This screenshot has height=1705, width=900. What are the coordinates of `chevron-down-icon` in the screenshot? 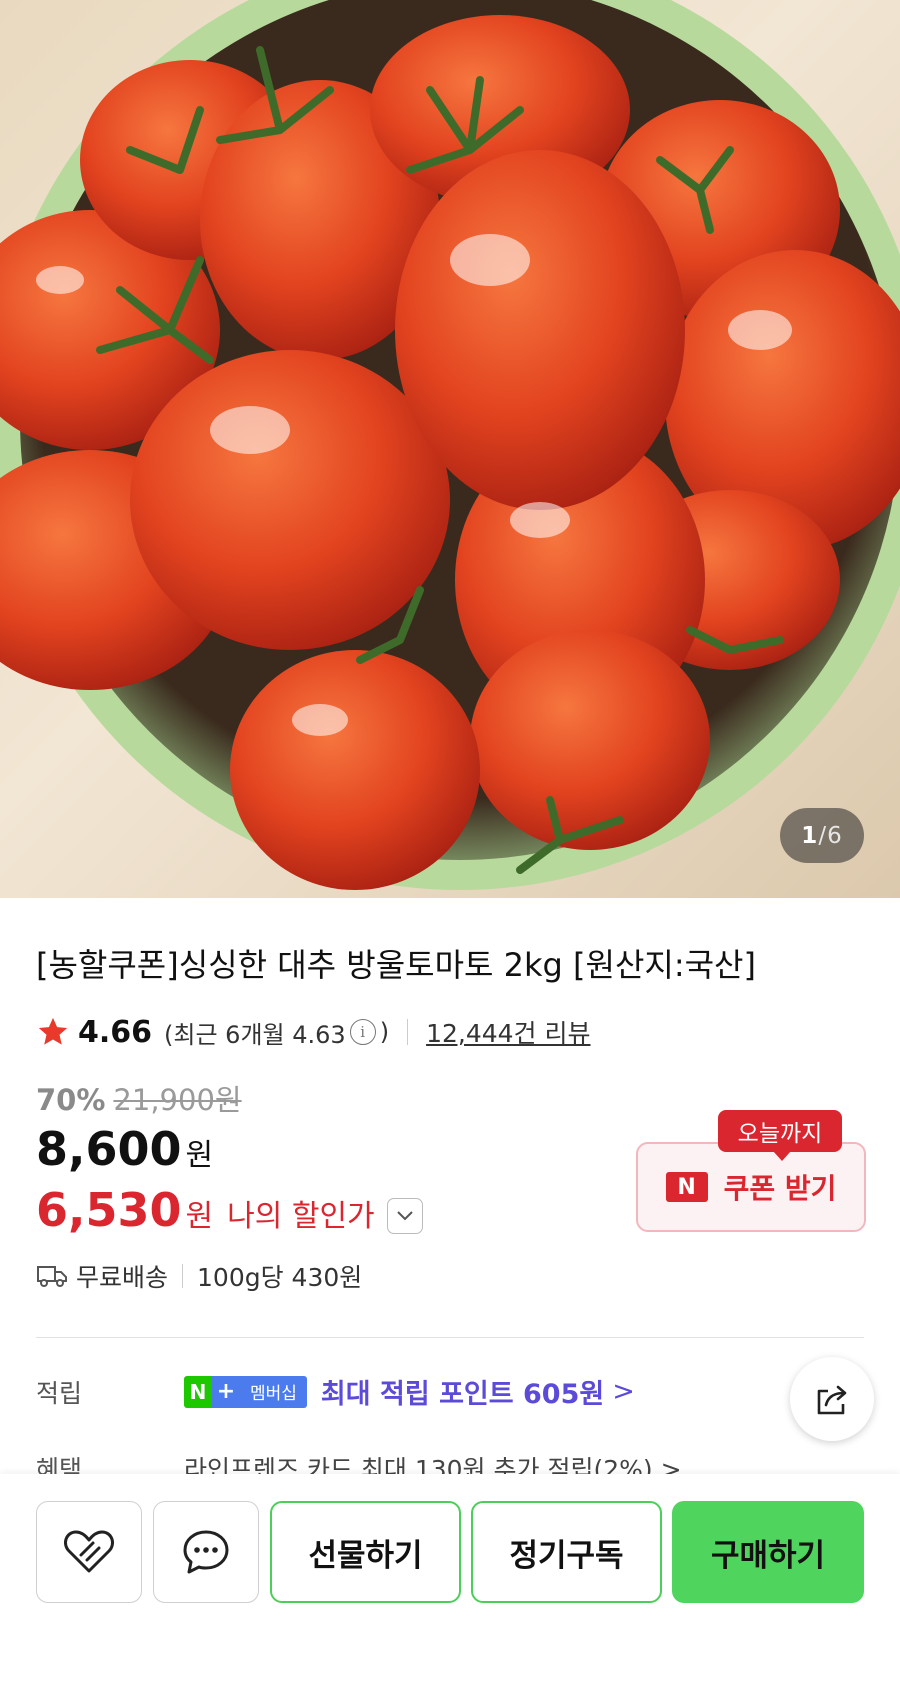 It's located at (404, 1216).